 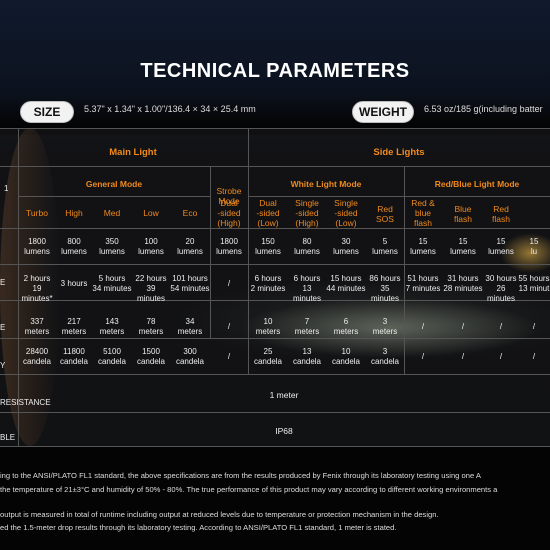 What do you see at coordinates (423, 288) in the screenshot?
I see `runtime-cell-11-line-2: 7 minutes` at bounding box center [423, 288].